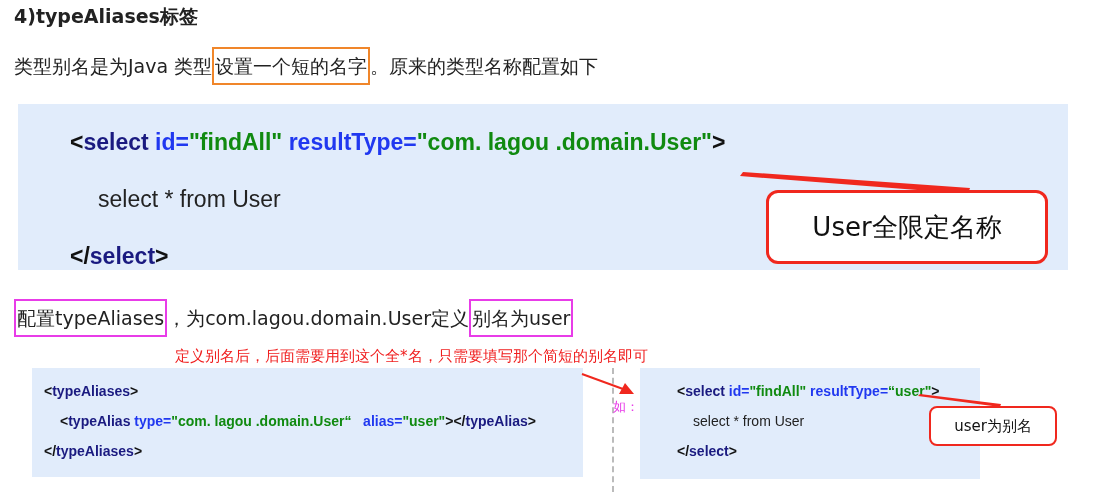 The image size is (1114, 496). Describe the element at coordinates (484, 66) in the screenshot. I see `paragraph-text: 。原来的类型名称配置如下` at that location.